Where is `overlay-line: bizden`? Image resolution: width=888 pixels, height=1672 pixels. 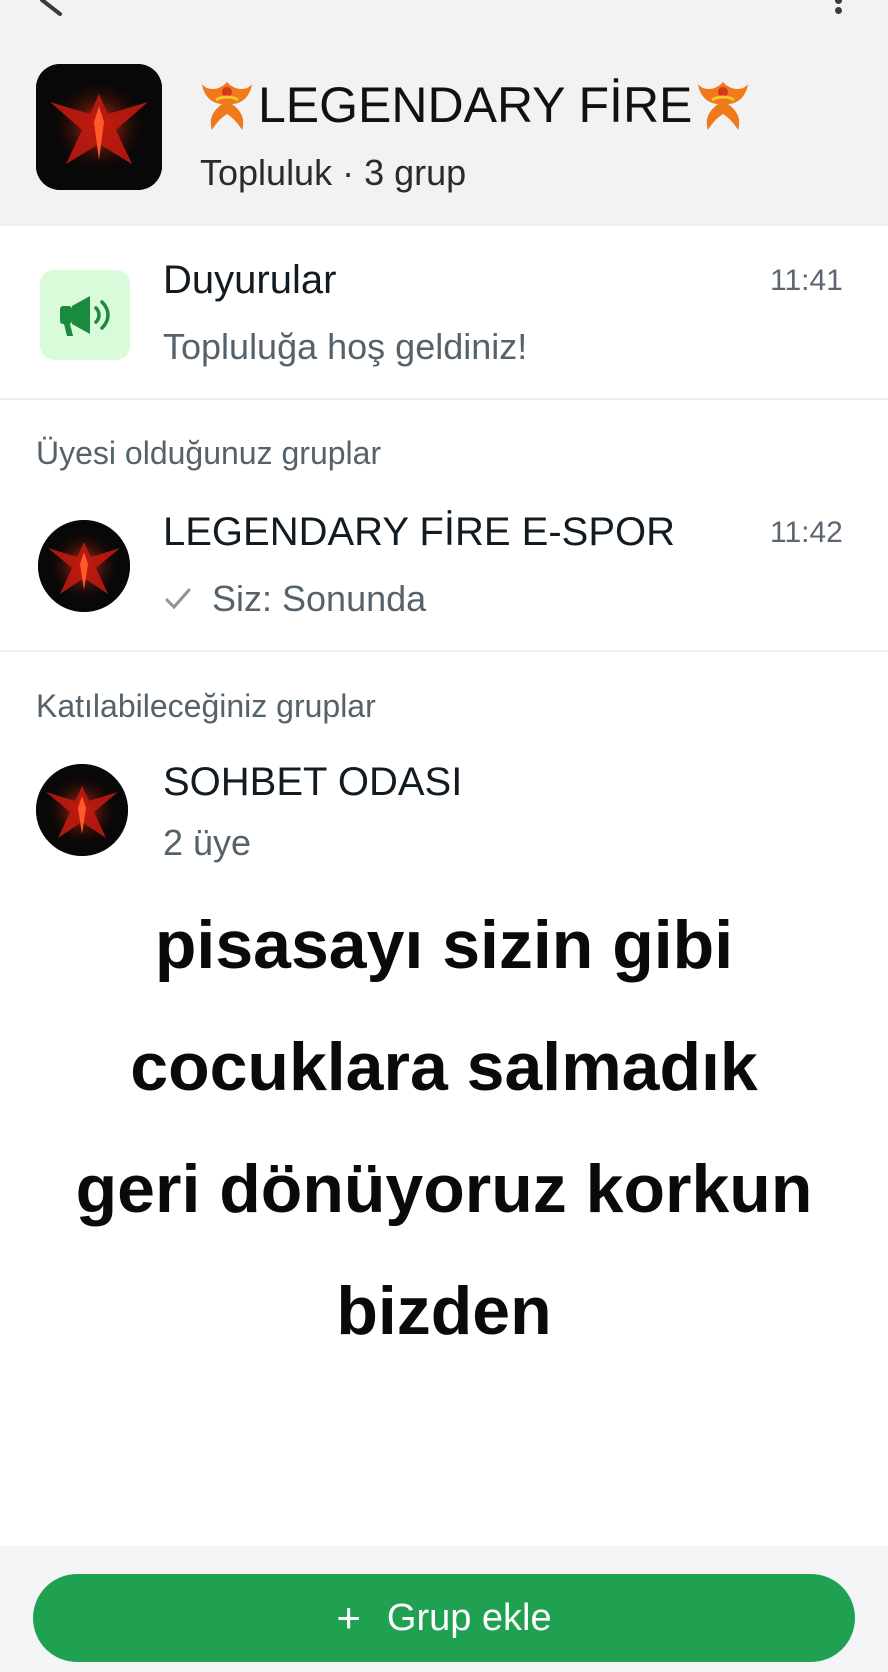 overlay-line: bizden is located at coordinates (444, 1311).